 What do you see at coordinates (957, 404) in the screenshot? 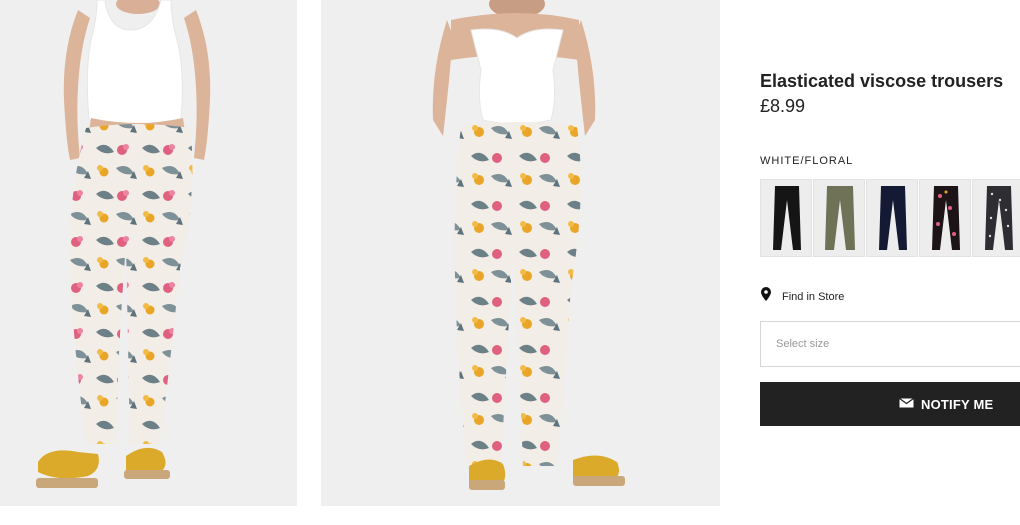
I see `notify-me-label: NOTIFY ME` at bounding box center [957, 404].